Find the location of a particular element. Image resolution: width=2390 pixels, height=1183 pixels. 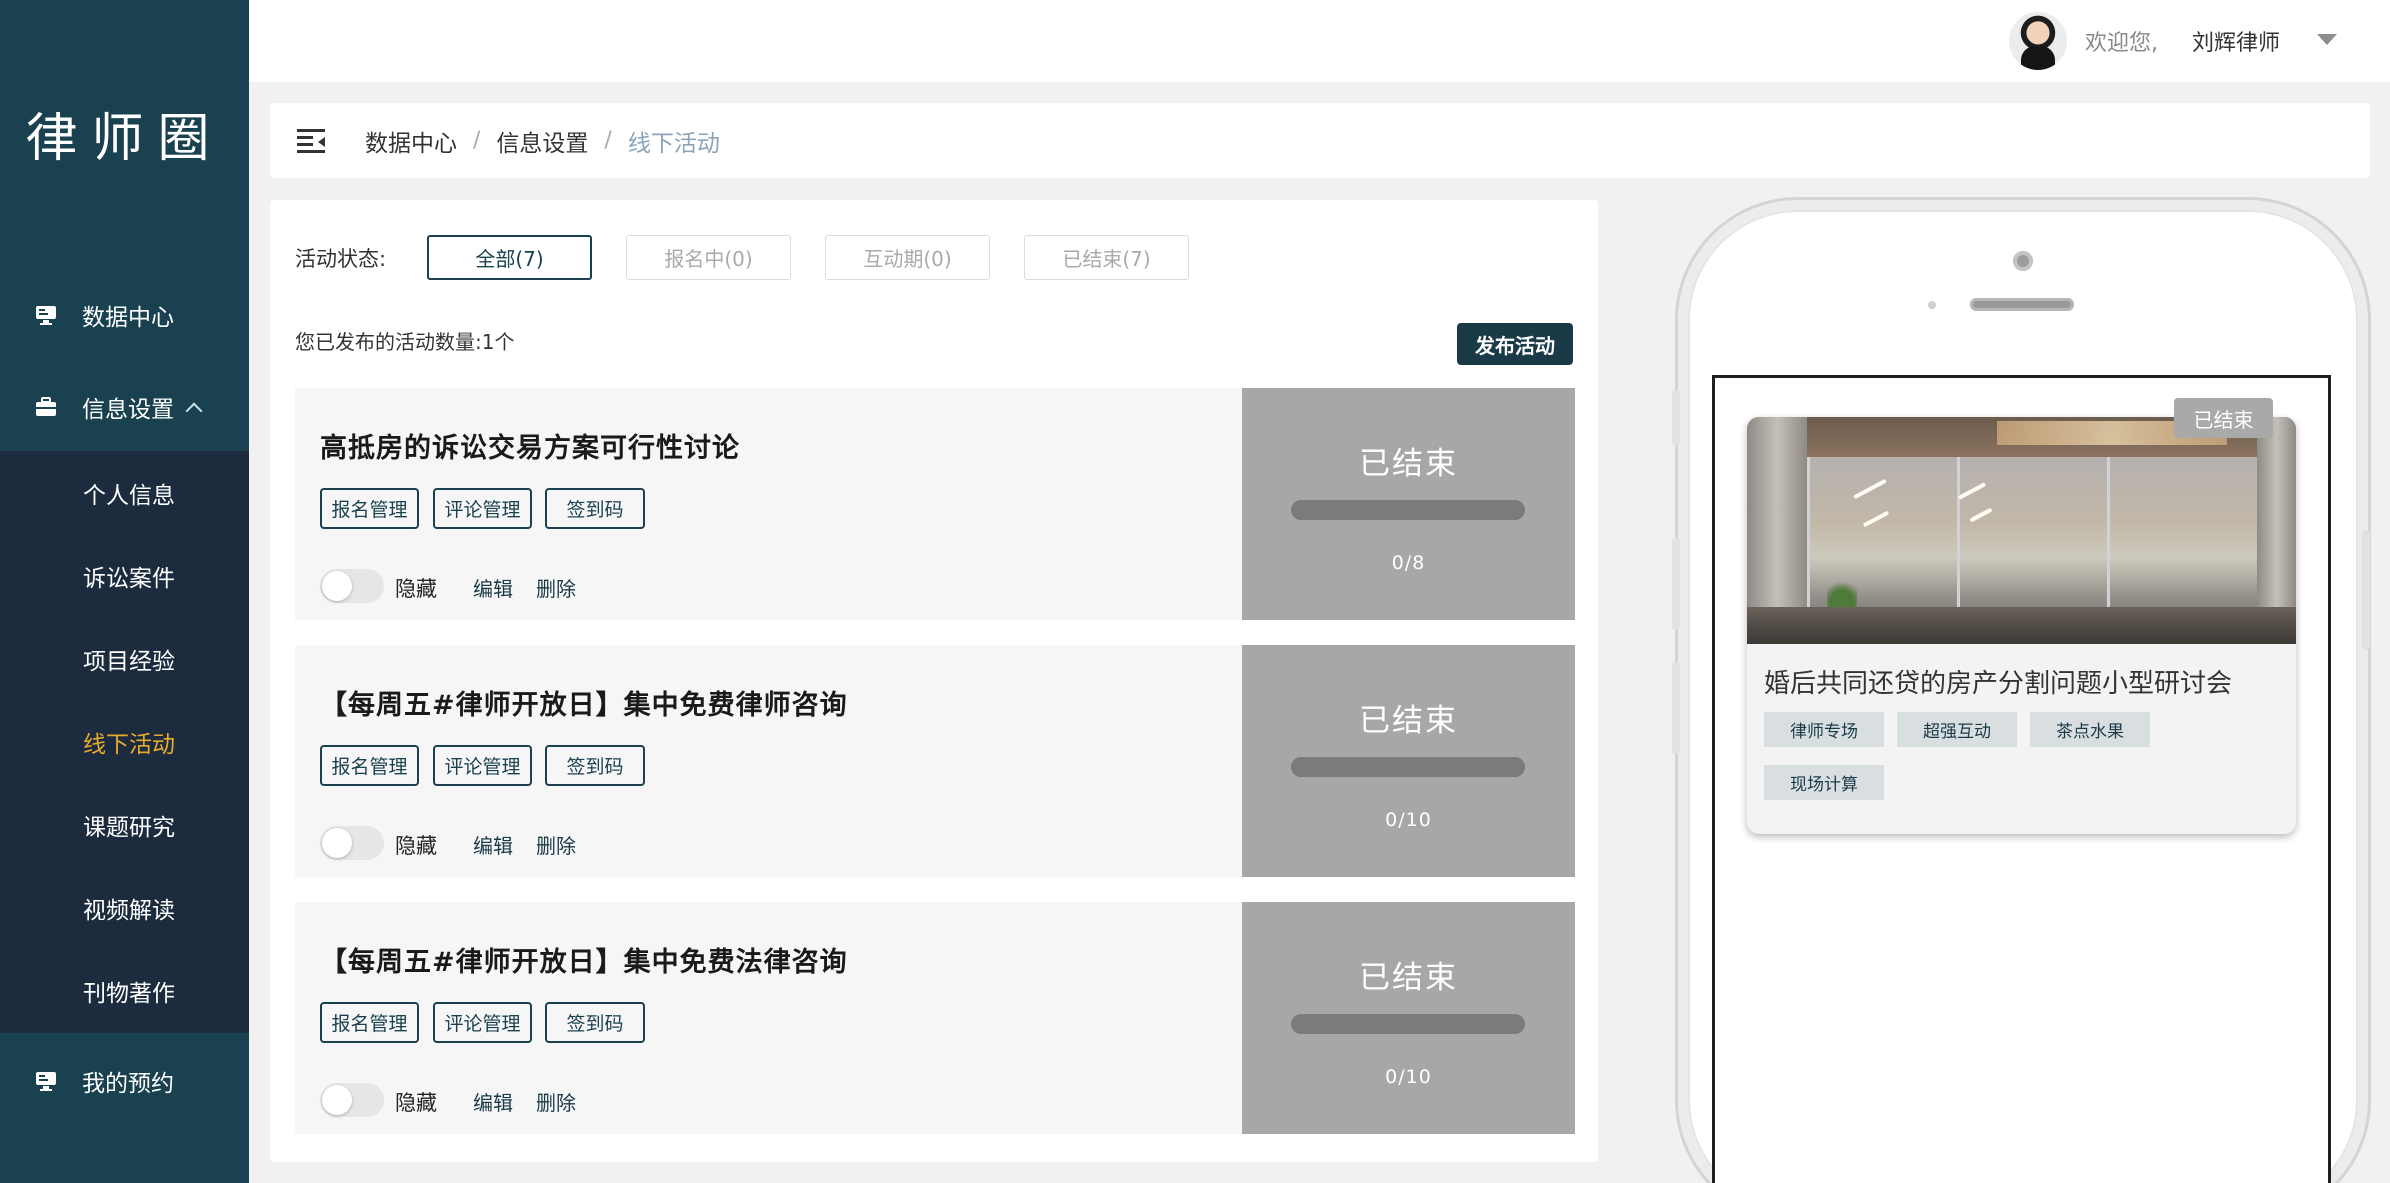

activity-title: 【每周五#律师开放日】集中免费律师咨询 is located at coordinates (584, 702).